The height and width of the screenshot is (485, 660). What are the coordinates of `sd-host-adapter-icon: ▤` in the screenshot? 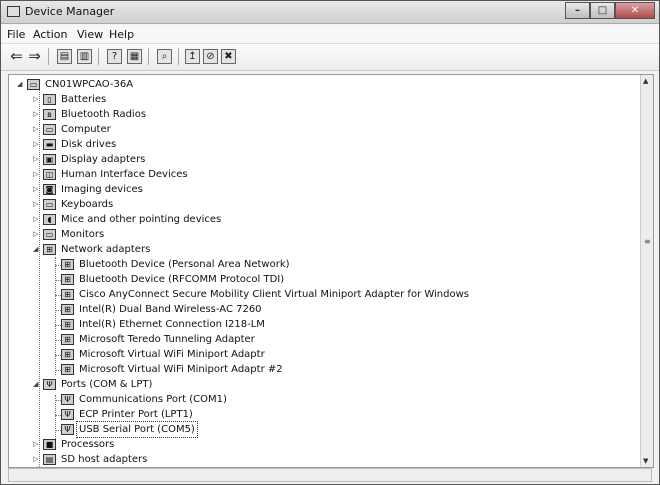 It's located at (49, 459).